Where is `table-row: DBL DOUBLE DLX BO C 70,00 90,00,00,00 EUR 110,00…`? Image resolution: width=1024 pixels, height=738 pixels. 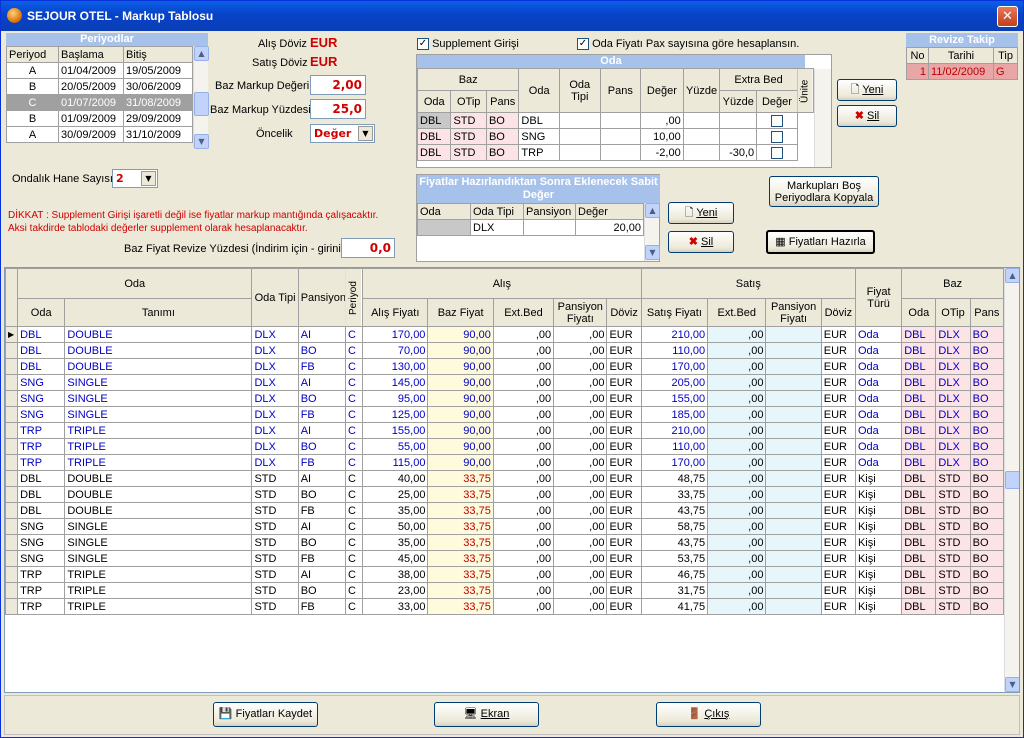
table-row: DBL DOUBLE DLX BO C 70,00 90,00,00,00 EUR 110,00… is located at coordinates (505, 350).